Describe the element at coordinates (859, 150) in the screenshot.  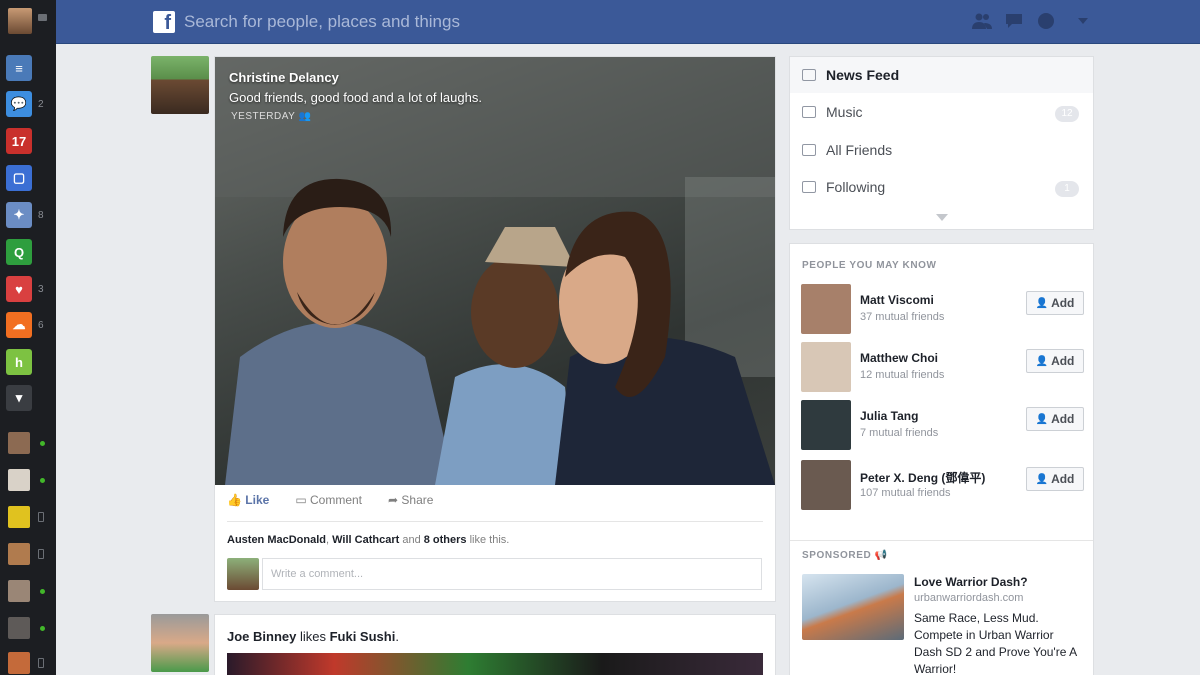
I see `nav-item-label: All Friends` at that location.